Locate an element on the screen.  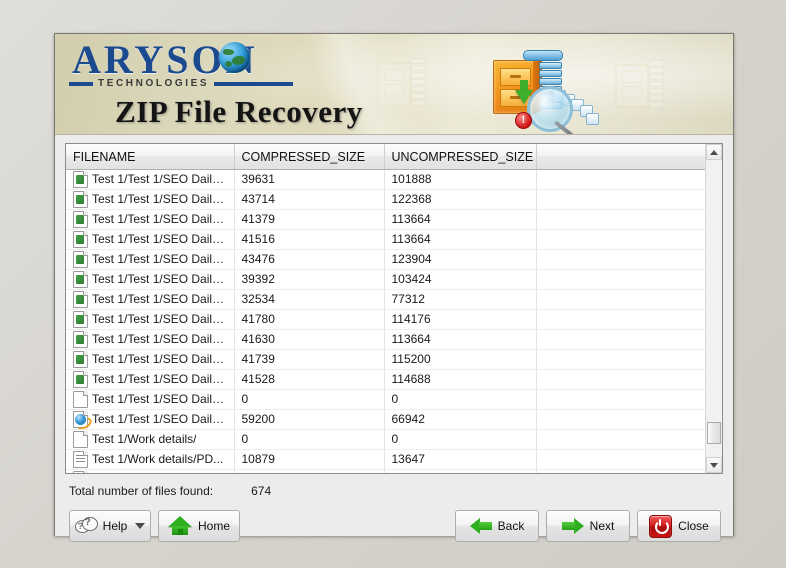
brand-tagline-row: TECHNOLOGIES is located at coordinates (181, 83).